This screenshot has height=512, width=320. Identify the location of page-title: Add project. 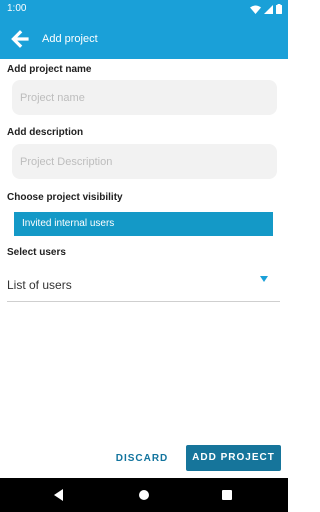
(70, 39).